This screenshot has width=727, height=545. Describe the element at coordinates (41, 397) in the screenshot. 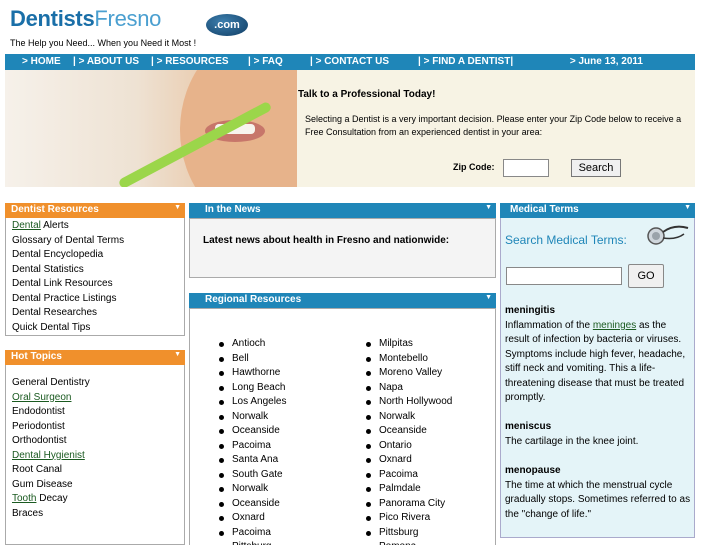

I see `hot-topic-link: Oral Surgeon` at that location.